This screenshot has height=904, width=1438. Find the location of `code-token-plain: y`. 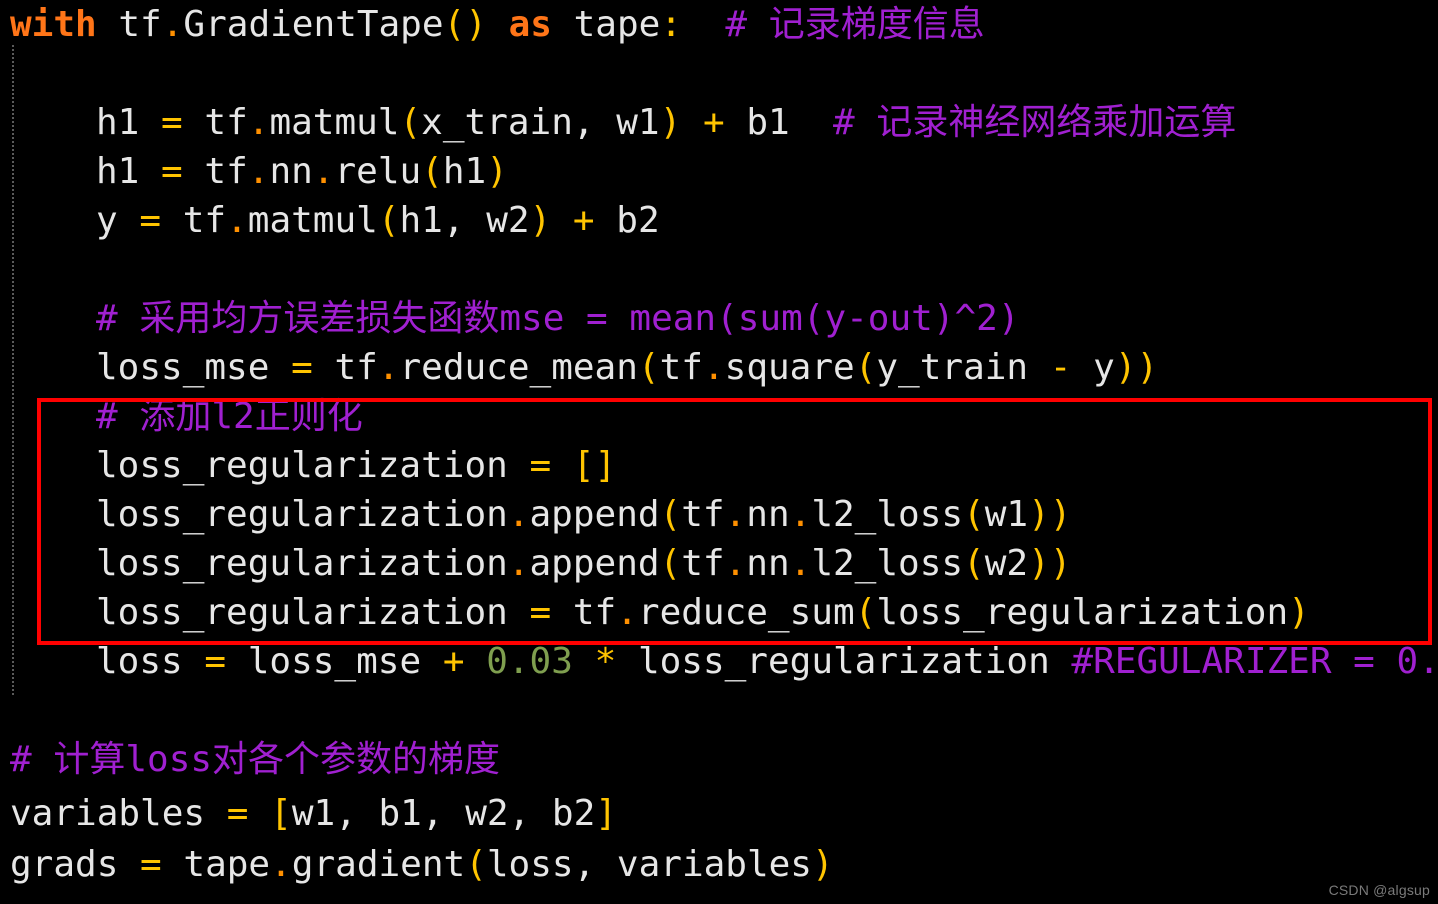

code-token-plain: y is located at coordinates (118, 220).